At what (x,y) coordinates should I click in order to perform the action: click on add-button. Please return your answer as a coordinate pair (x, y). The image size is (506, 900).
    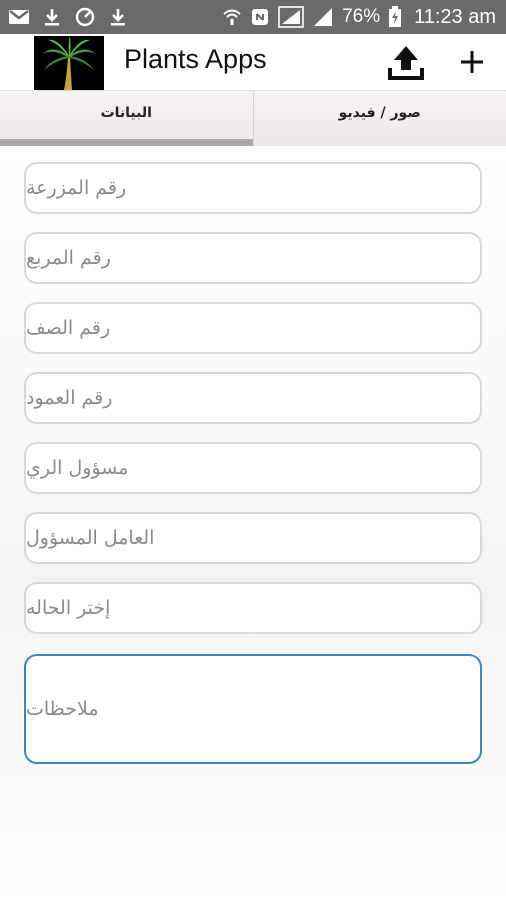
    Looking at the image, I should click on (472, 62).